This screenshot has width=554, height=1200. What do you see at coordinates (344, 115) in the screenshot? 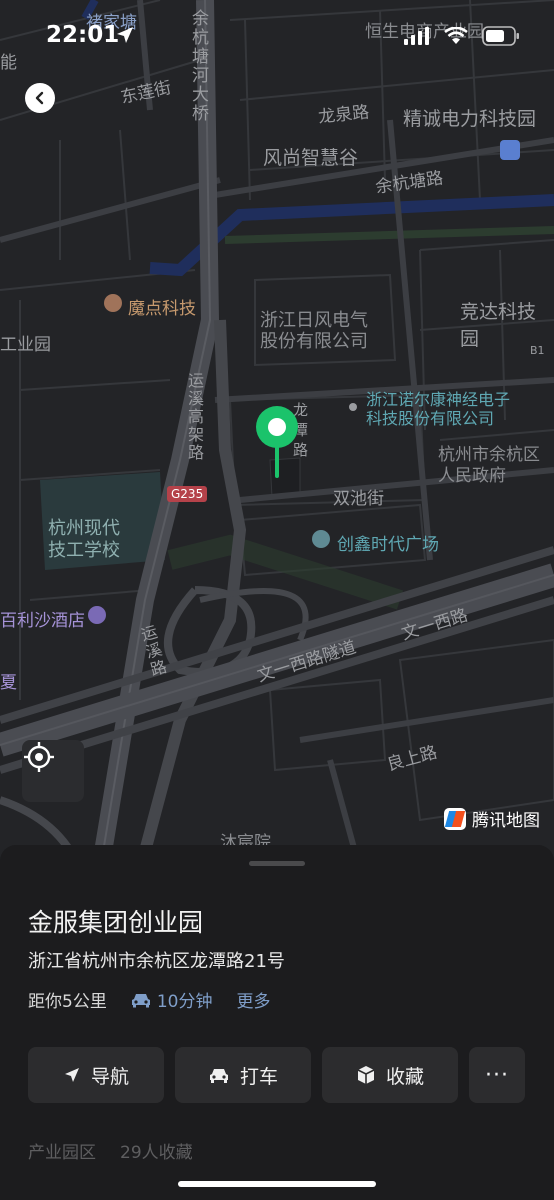
I see `map-label: 龙泉路` at bounding box center [344, 115].